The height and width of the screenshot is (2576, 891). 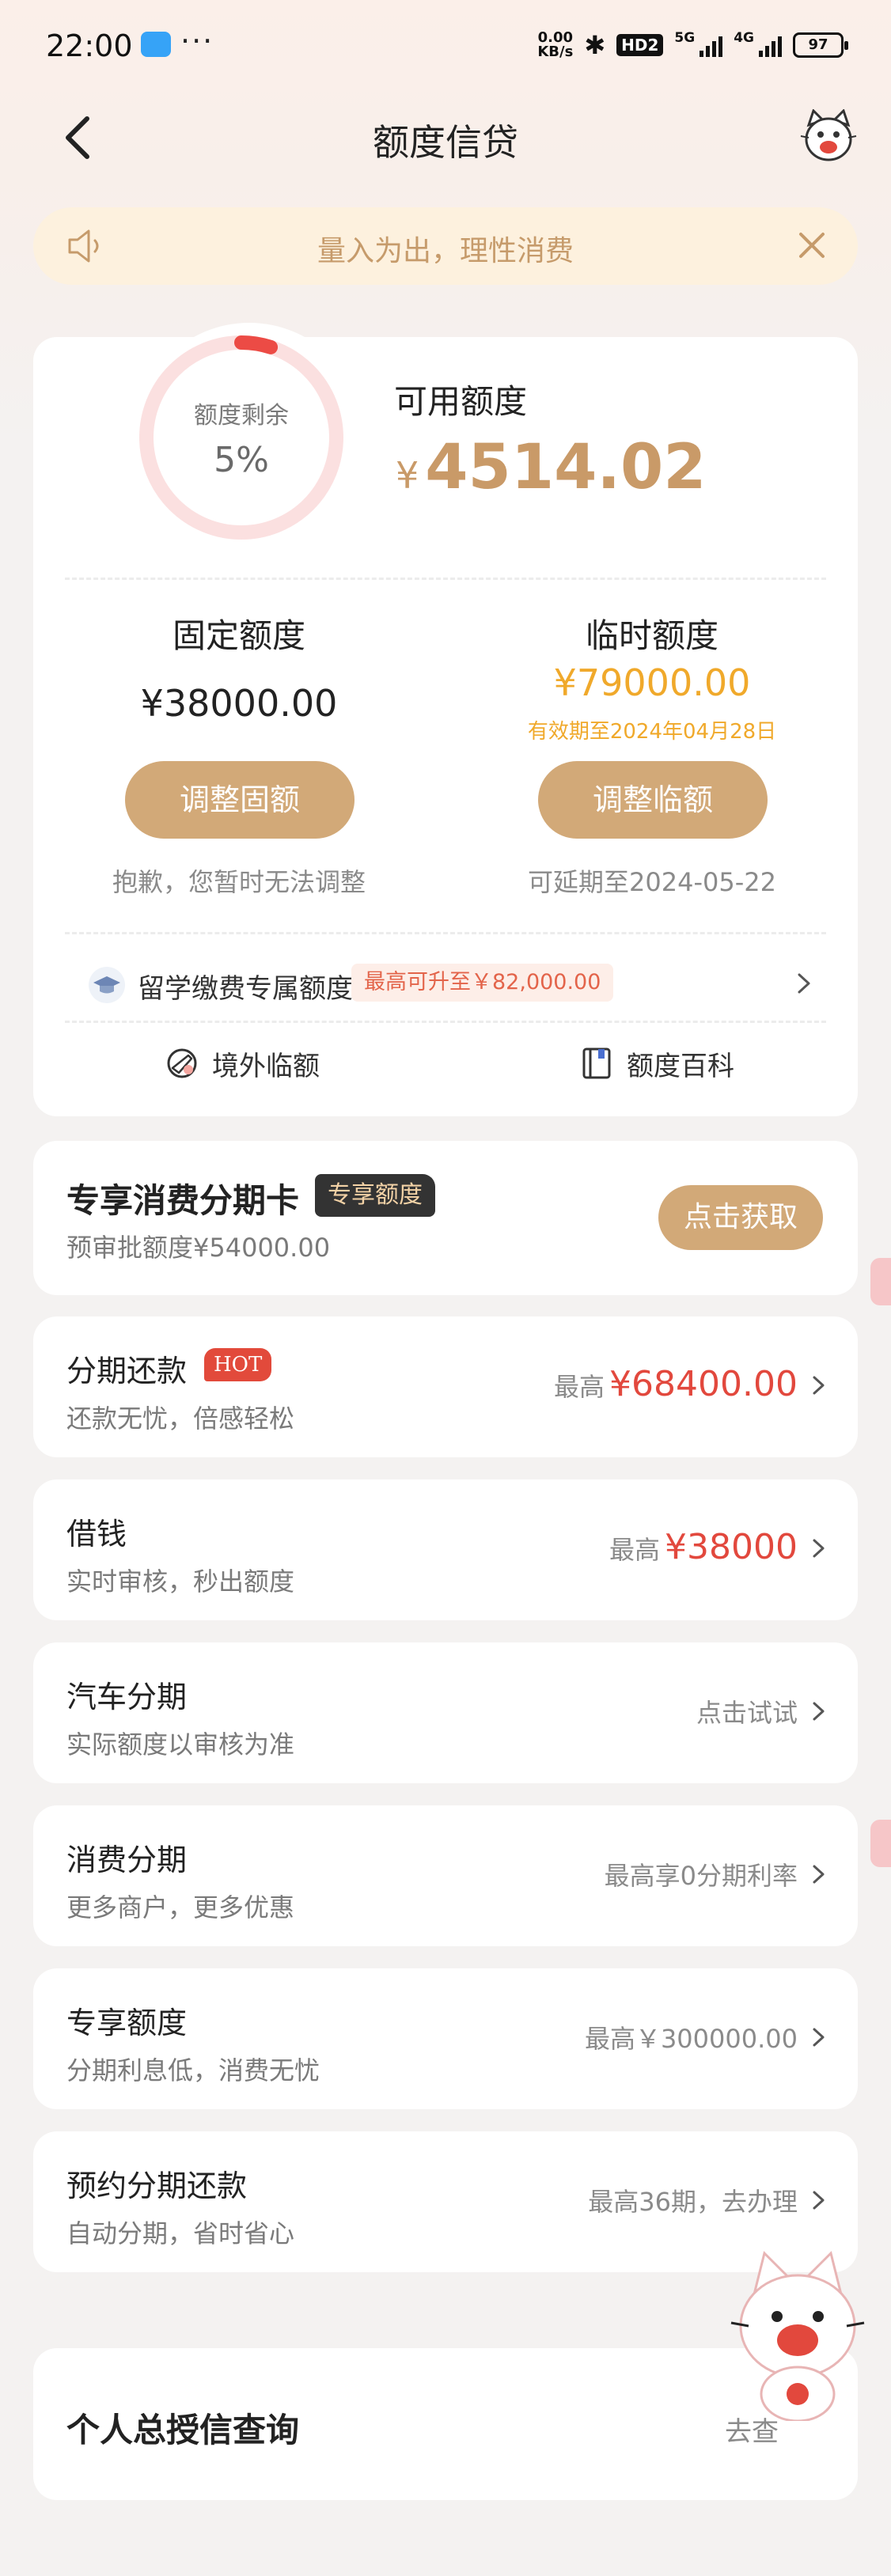 I want to click on promo-badge: 专享额度, so click(x=375, y=1195).